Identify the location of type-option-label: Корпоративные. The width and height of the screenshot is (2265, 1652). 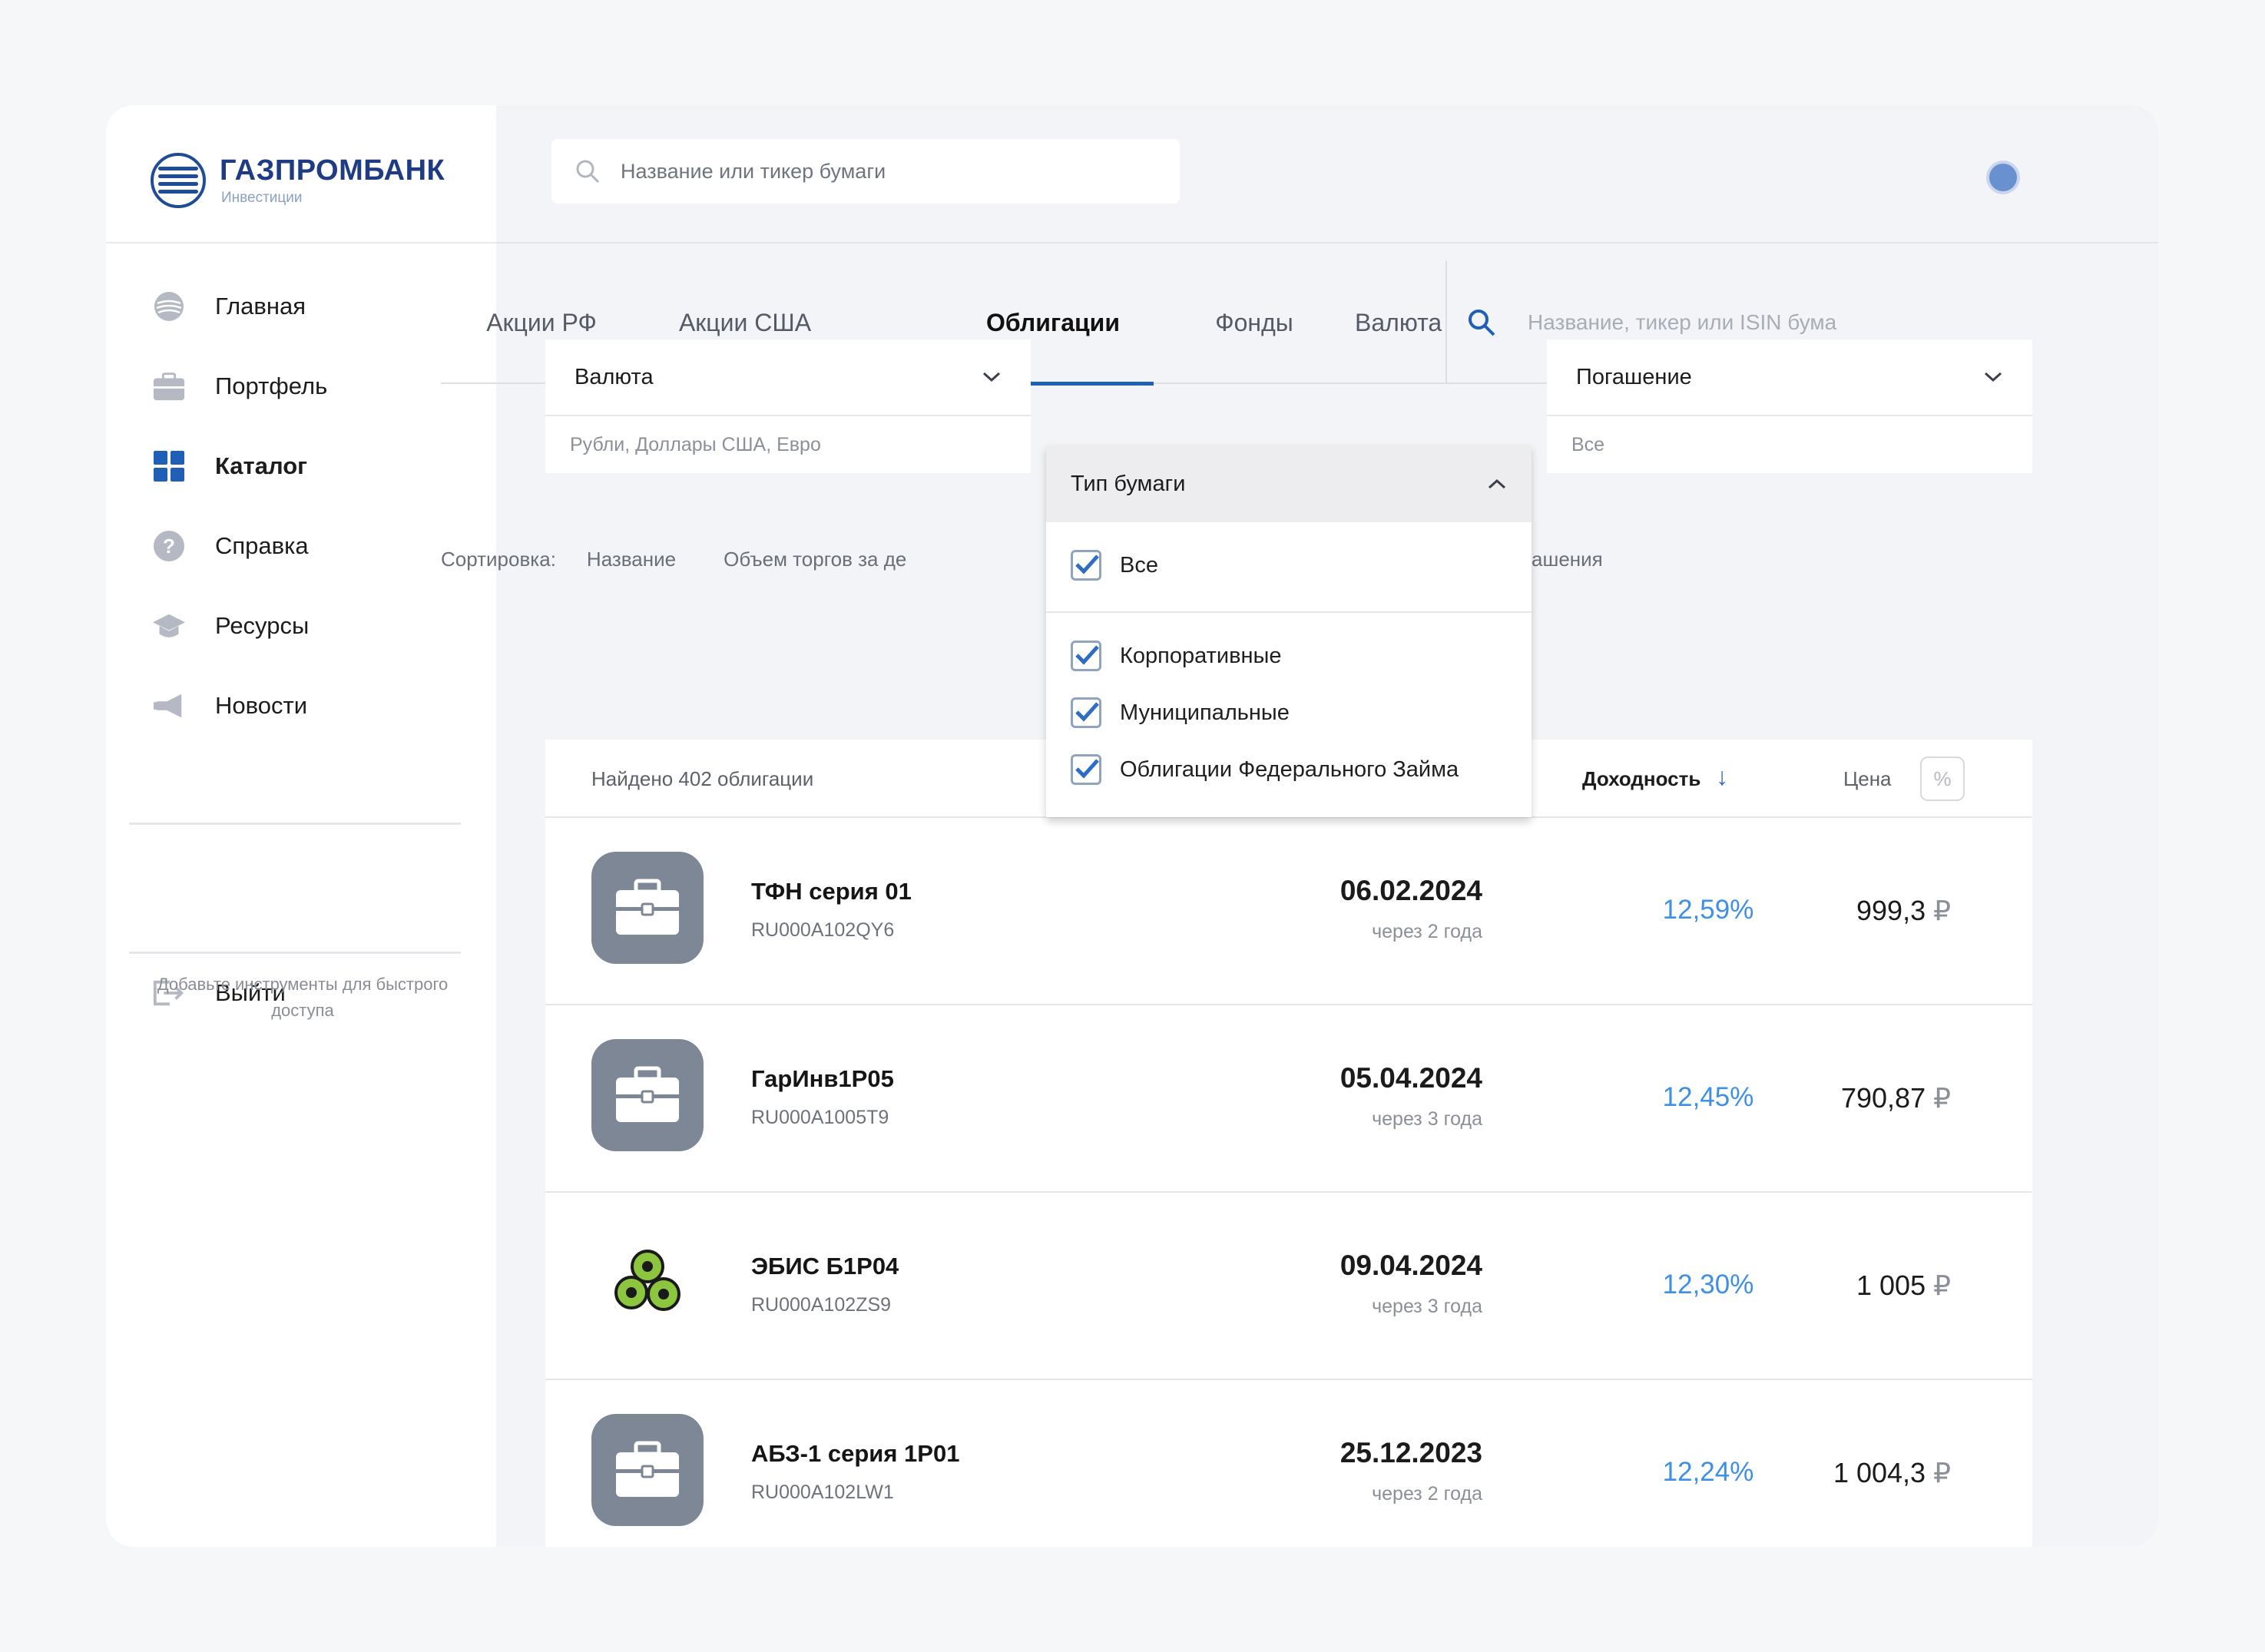
(1201, 655).